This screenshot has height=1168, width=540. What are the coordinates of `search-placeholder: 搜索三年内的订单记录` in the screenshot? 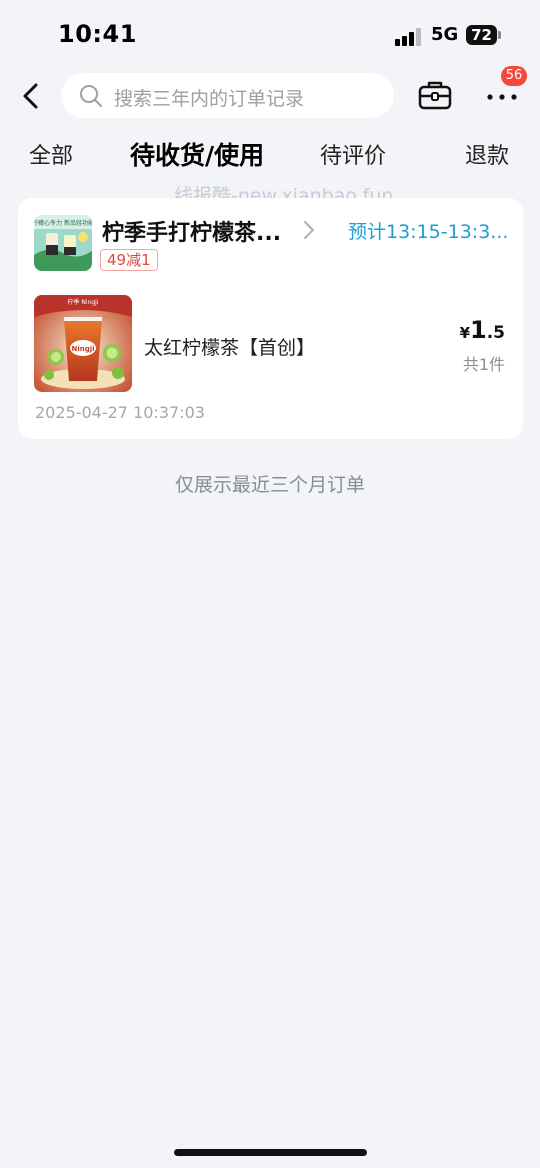 It's located at (209, 99).